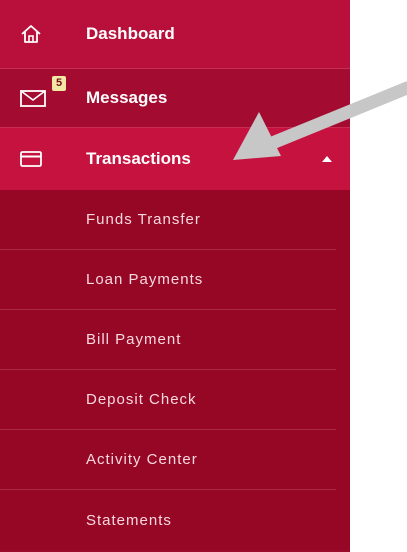  What do you see at coordinates (138, 158) in the screenshot?
I see `nav-label-transactions: Transactions` at bounding box center [138, 158].